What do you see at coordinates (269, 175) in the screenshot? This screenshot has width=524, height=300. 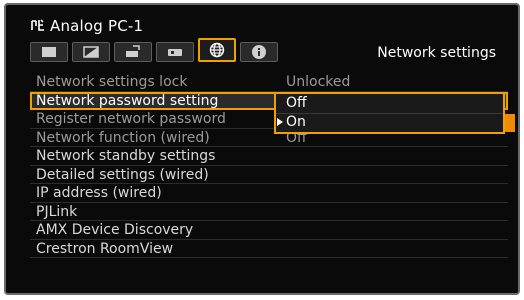 I see `menu-item-detailed-settings-wired: Detailed settings (wired)` at bounding box center [269, 175].